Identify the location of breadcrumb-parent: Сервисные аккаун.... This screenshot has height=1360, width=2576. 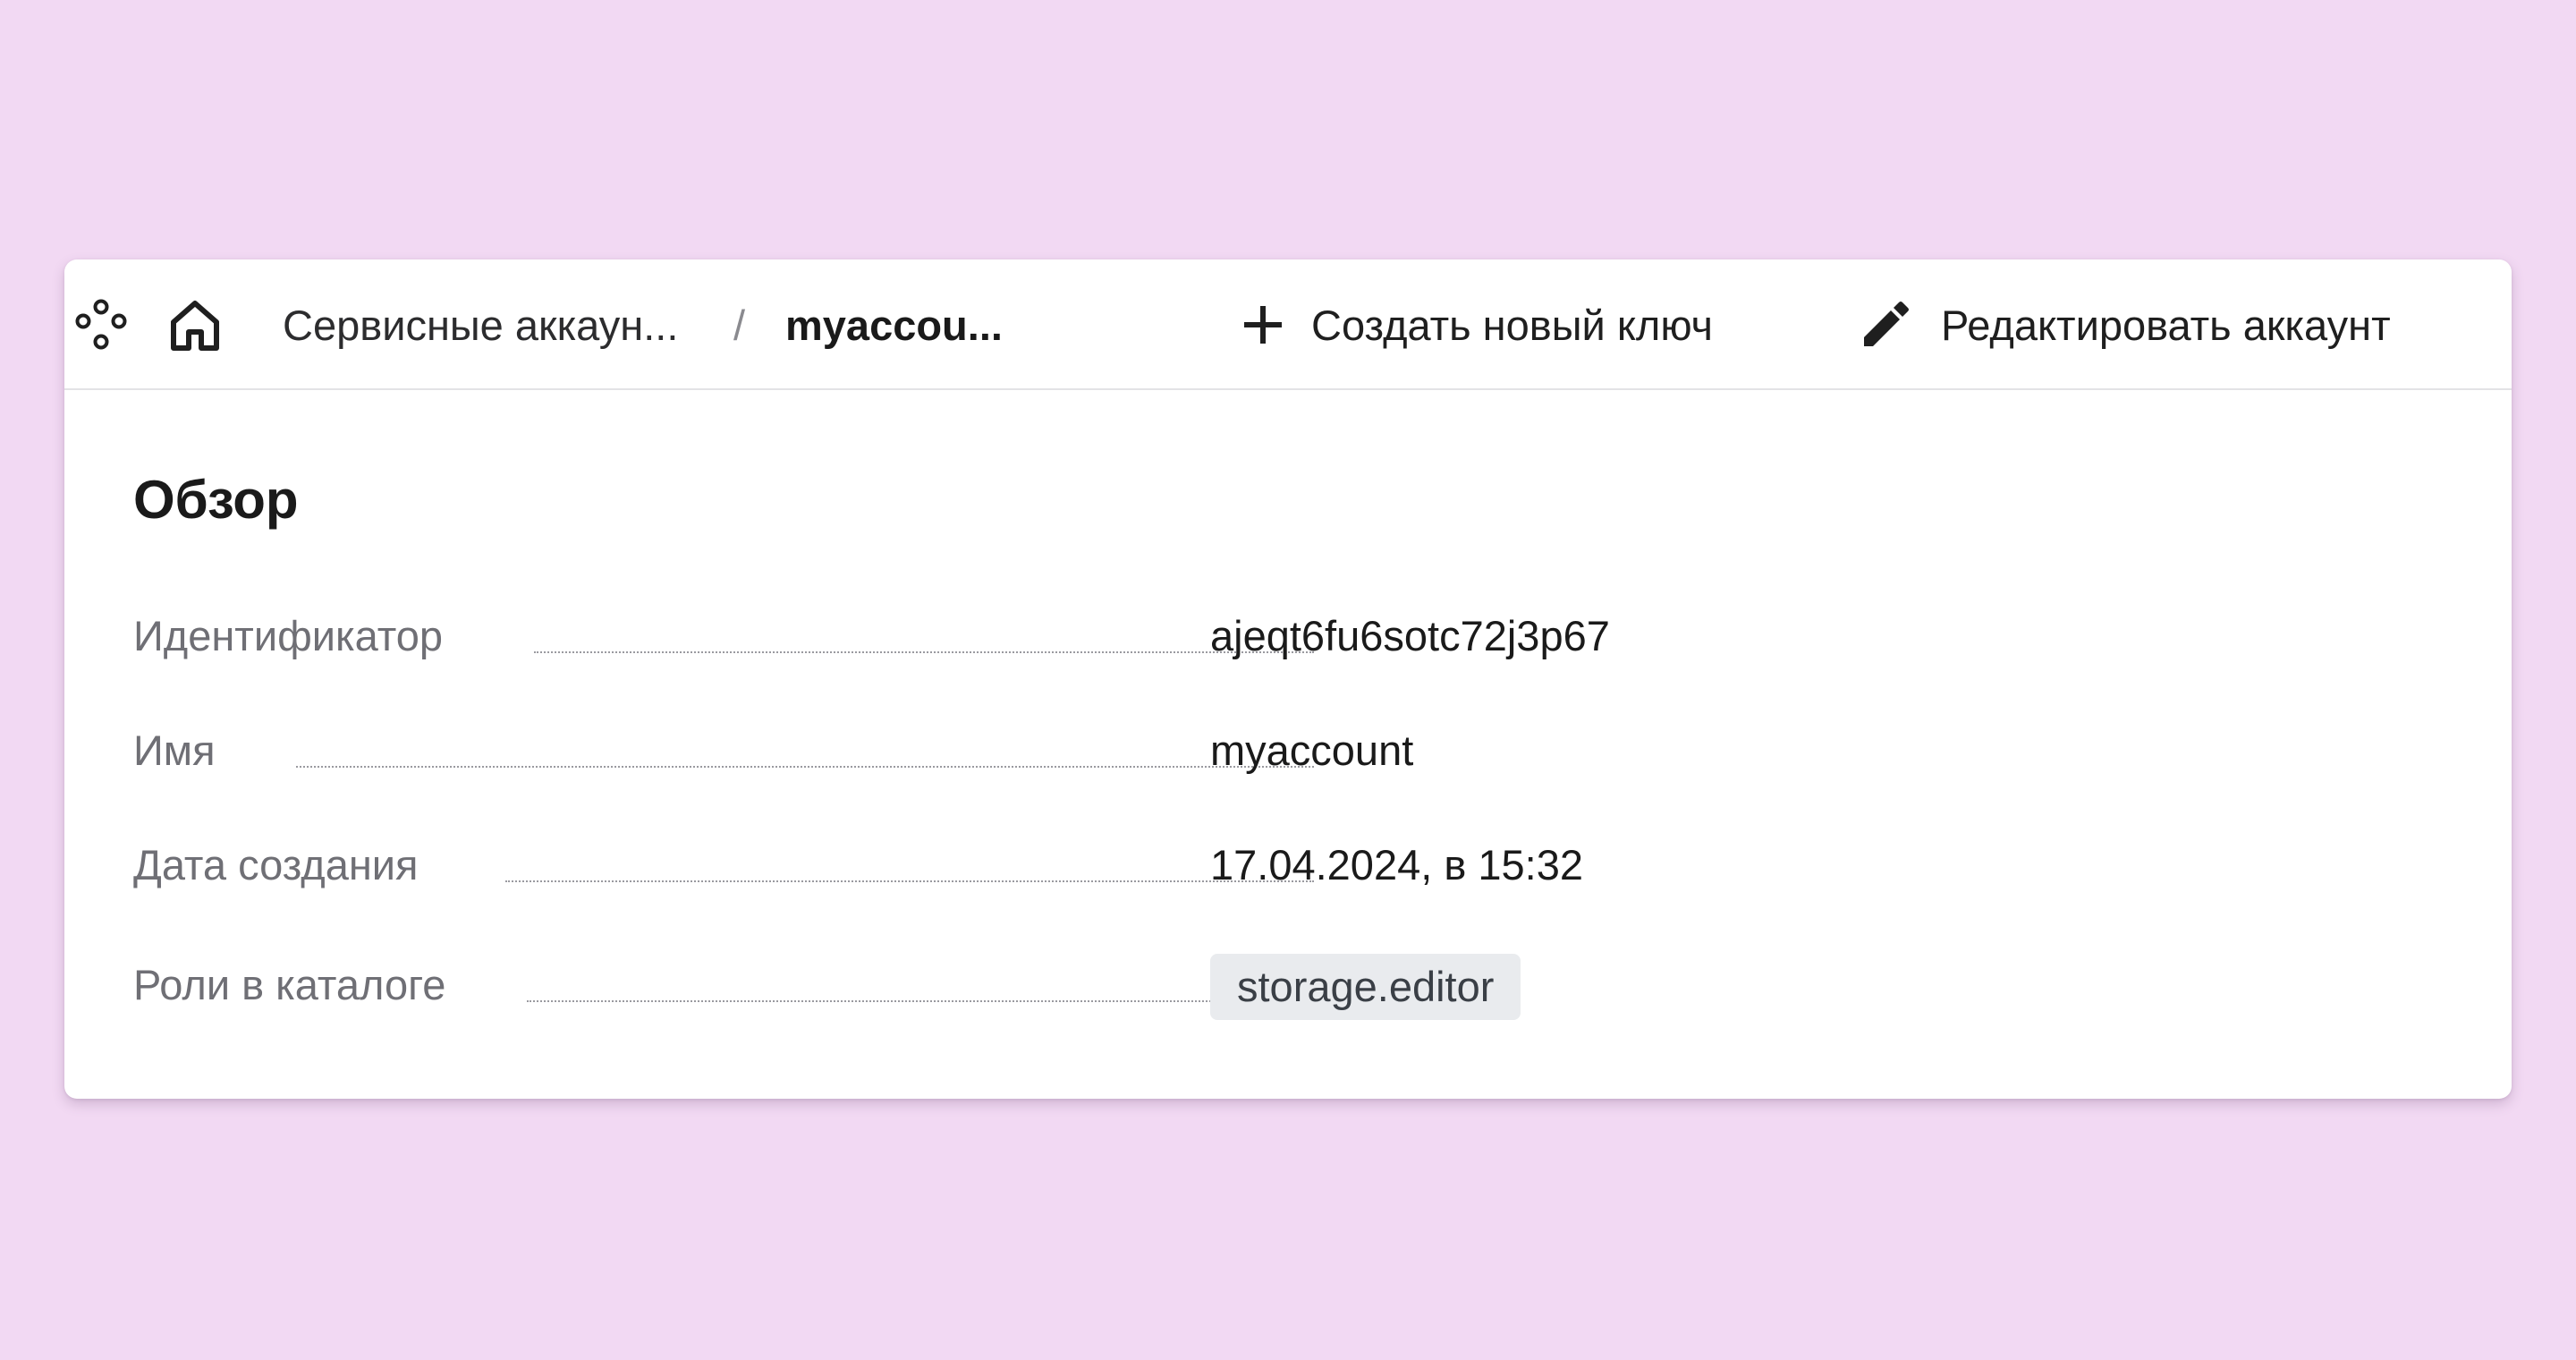
(480, 325).